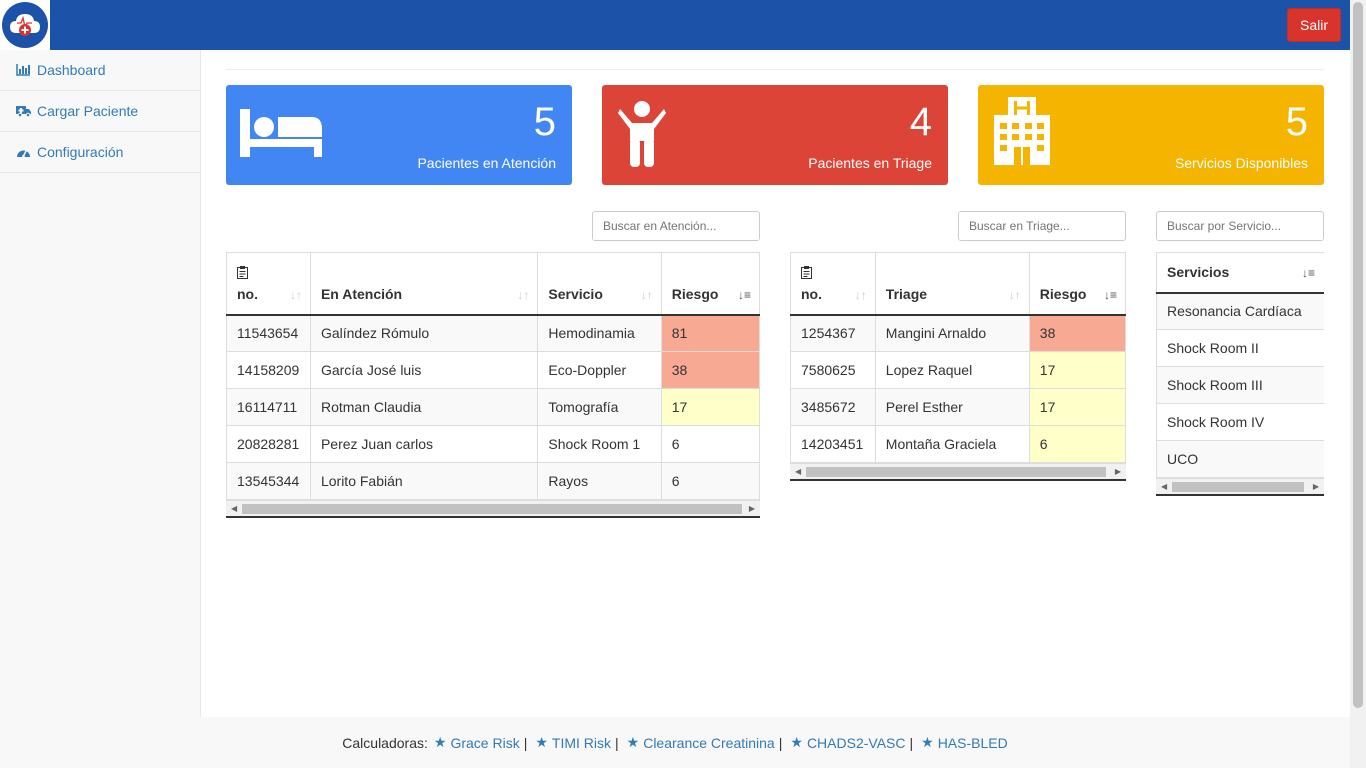 The image size is (1366, 768). What do you see at coordinates (88, 111) in the screenshot?
I see `sidebar-item-label: Cargar Paciente` at bounding box center [88, 111].